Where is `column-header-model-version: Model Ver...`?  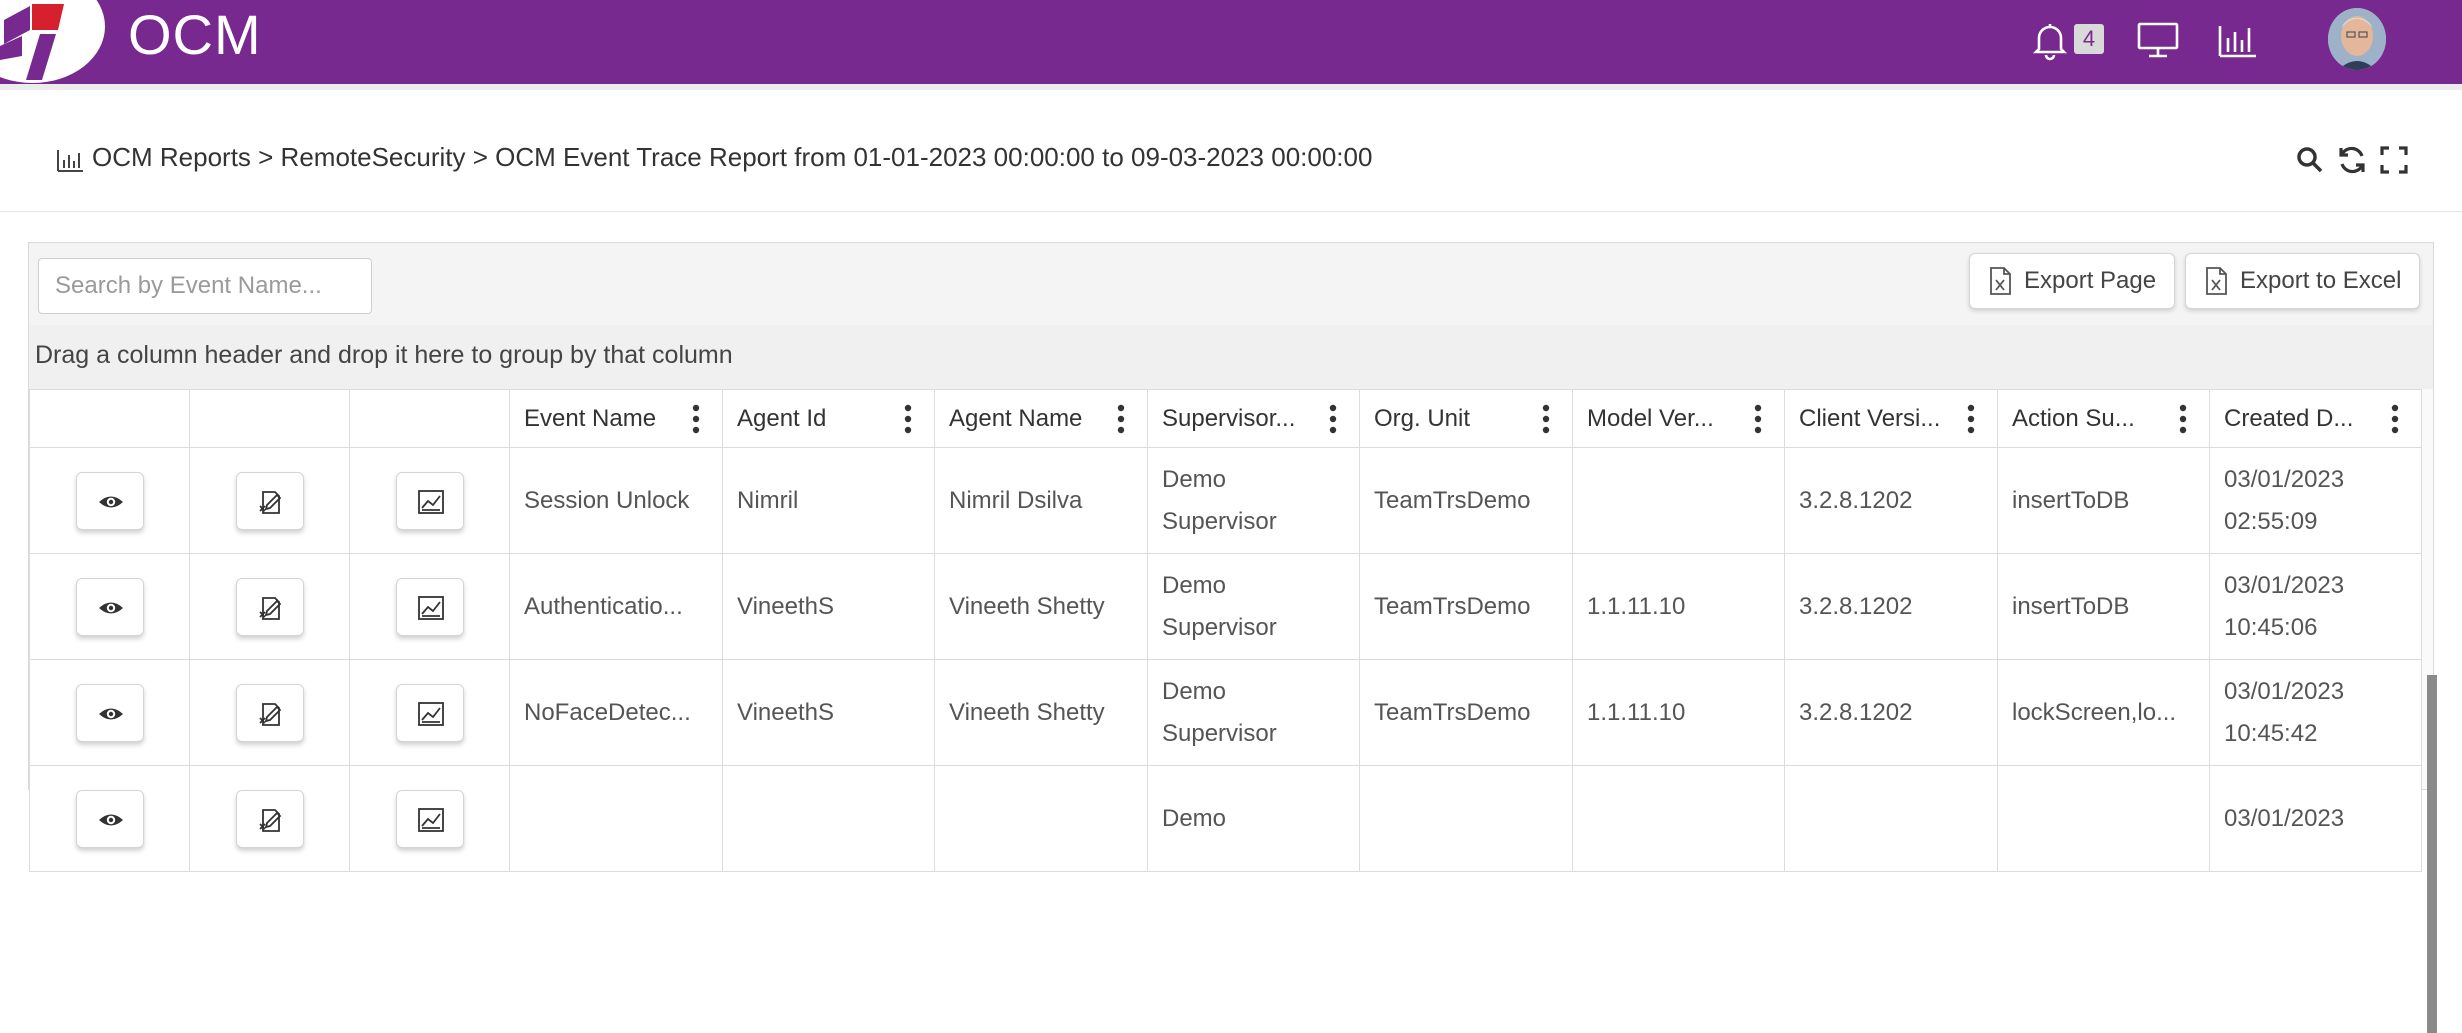 column-header-model-version: Model Ver... is located at coordinates (1678, 418).